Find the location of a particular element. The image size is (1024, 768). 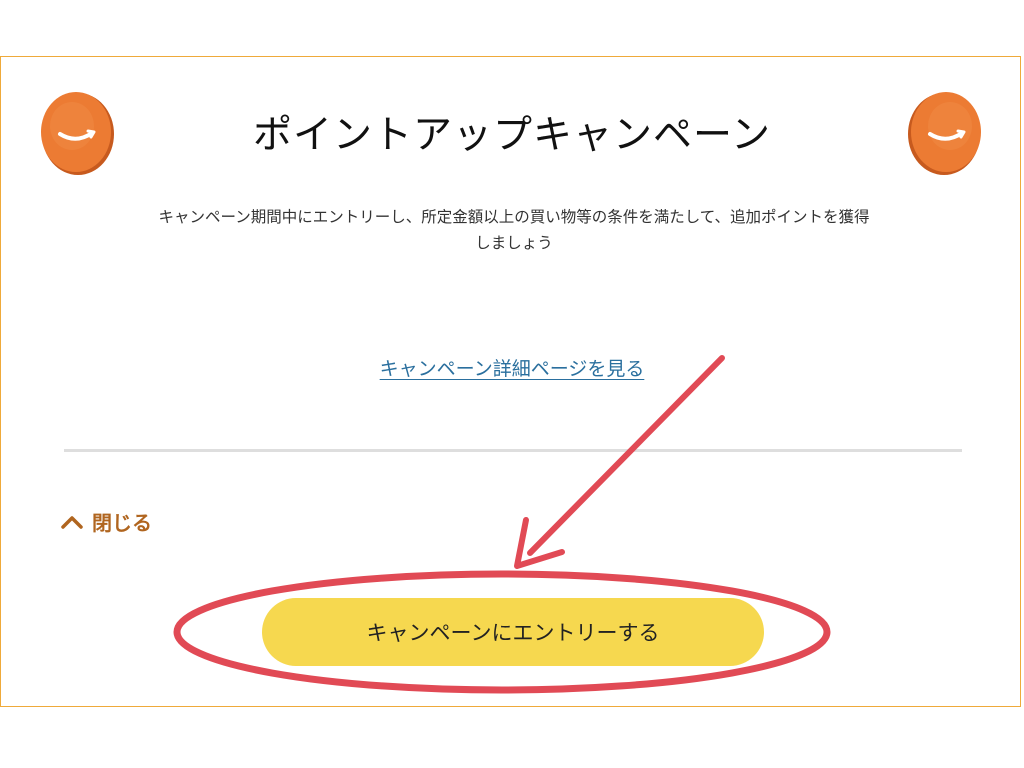

chevron-up-icon is located at coordinates (72, 522).